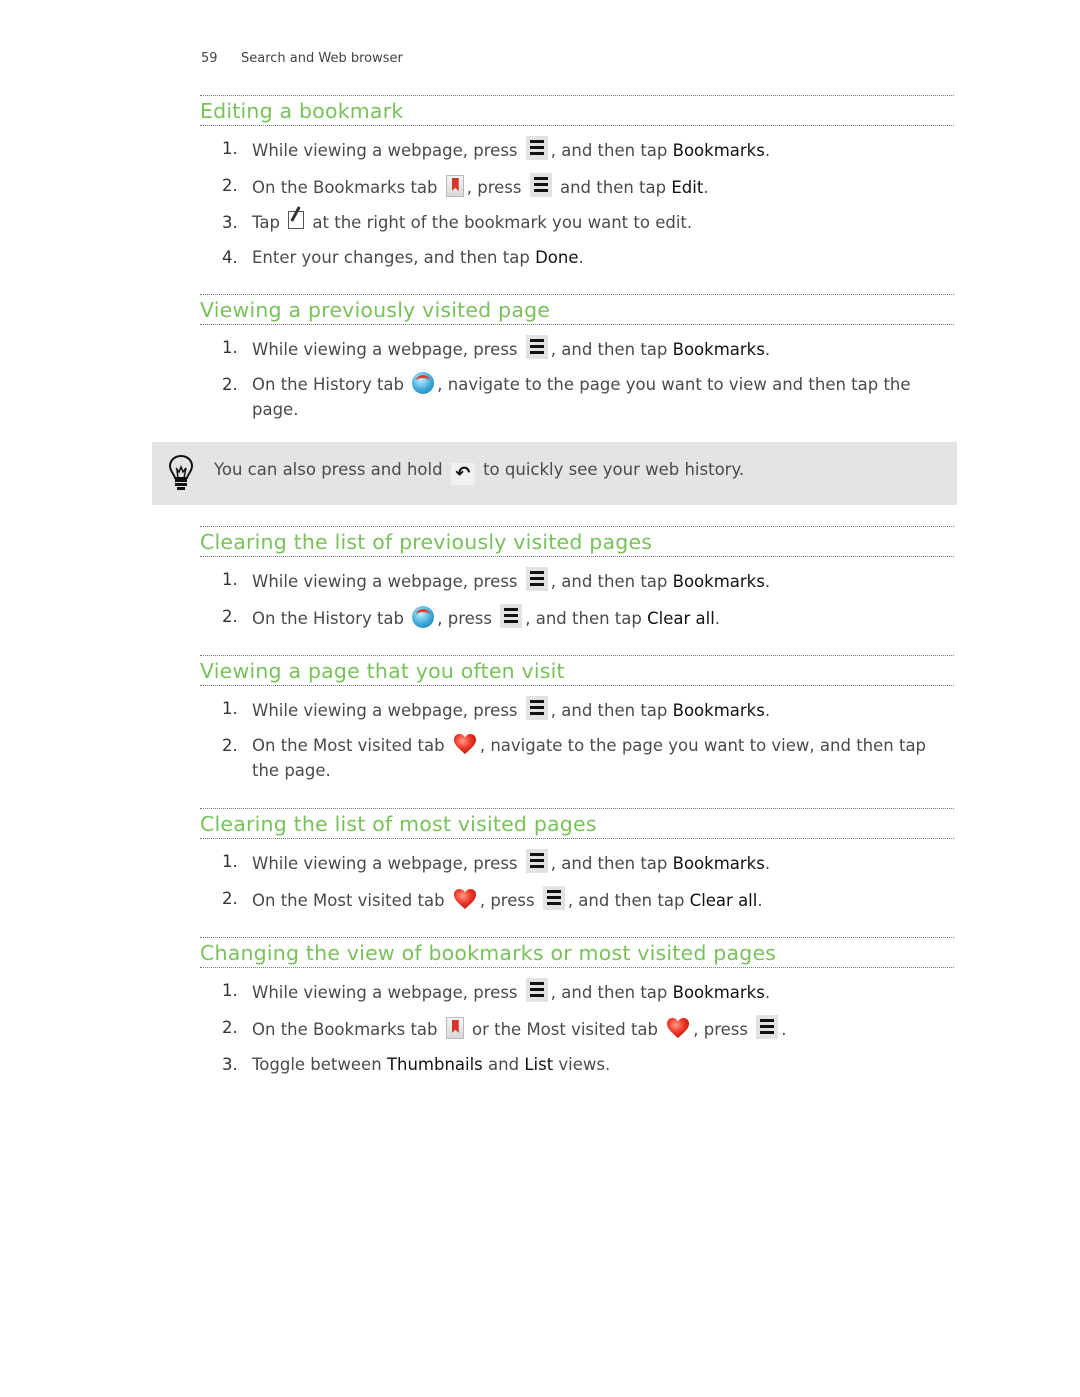  What do you see at coordinates (394, 257) in the screenshot?
I see `step-text: Enter your changes, and then tap` at bounding box center [394, 257].